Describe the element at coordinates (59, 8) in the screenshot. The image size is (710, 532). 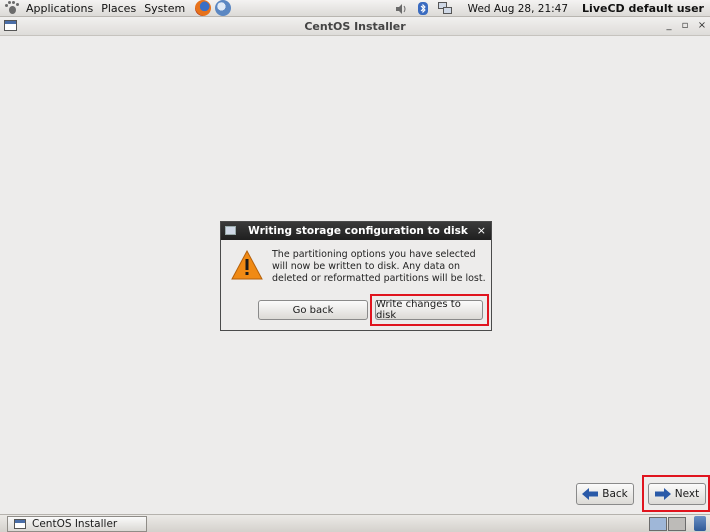
I see `menu-applications: Applications` at that location.